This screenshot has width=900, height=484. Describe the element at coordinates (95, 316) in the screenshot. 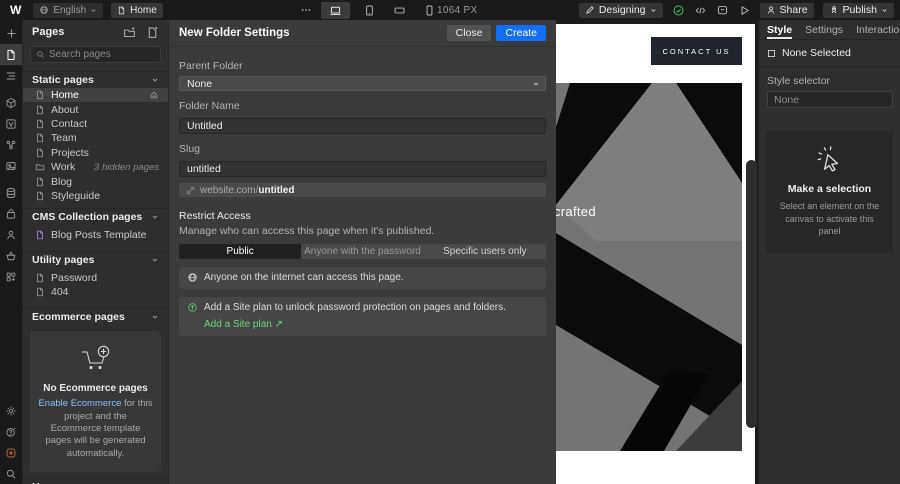

I see `section-ecommerce-pages: Ecommerce pages` at that location.